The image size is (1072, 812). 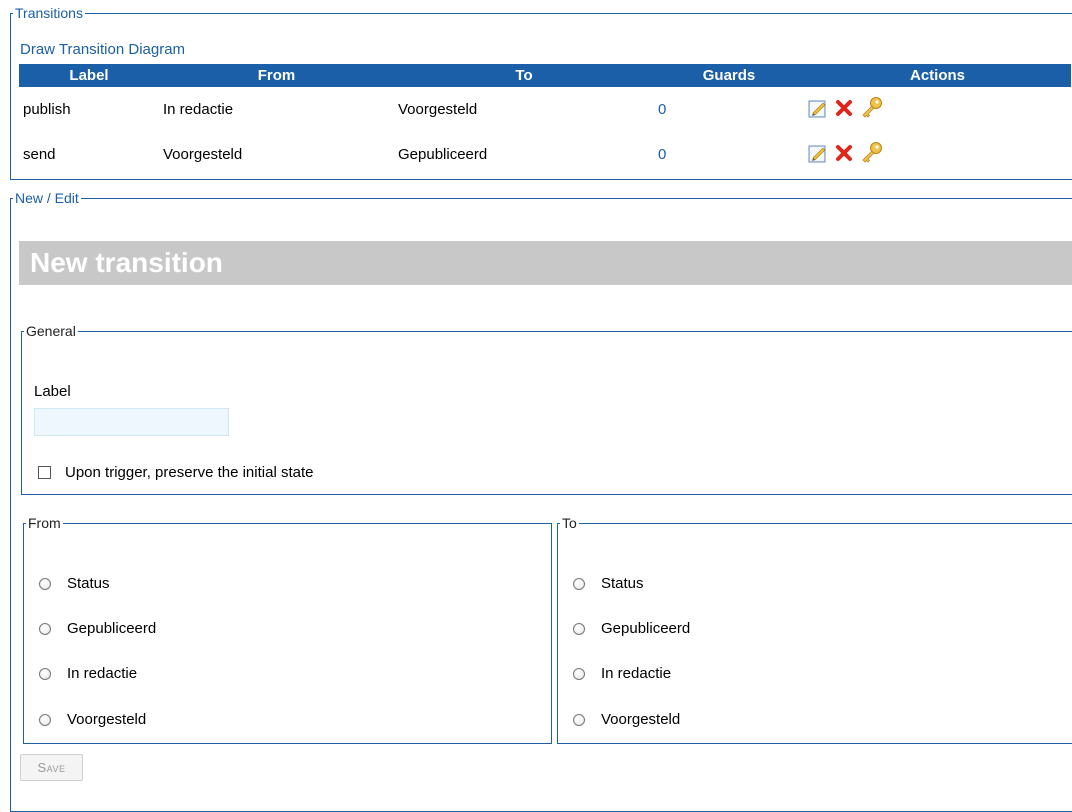 I want to click on column-header-to: To, so click(x=524, y=75).